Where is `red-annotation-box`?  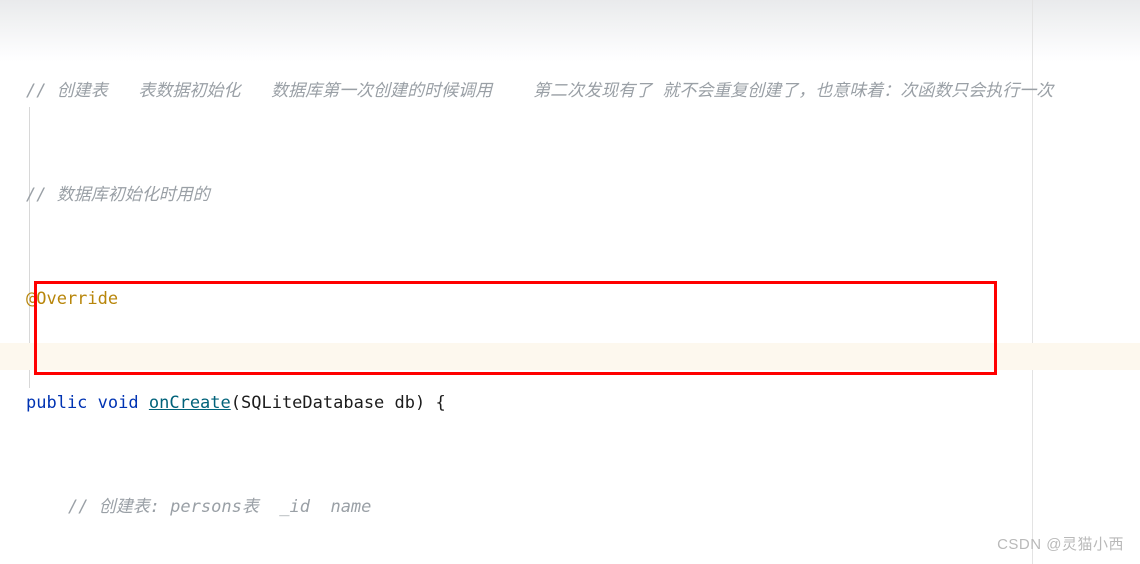 red-annotation-box is located at coordinates (515, 328).